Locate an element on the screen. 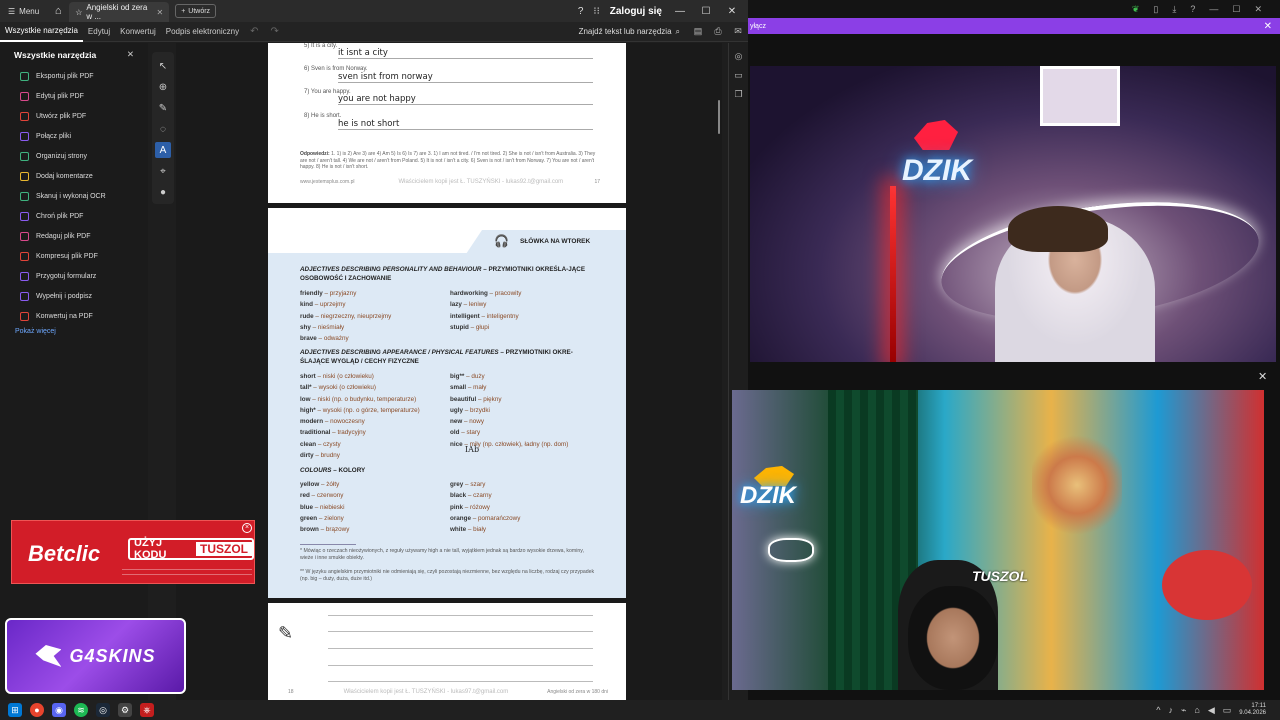 Image resolution: width=1280 pixels, height=720 pixels. mic-icon: ♪ is located at coordinates (1171, 710).